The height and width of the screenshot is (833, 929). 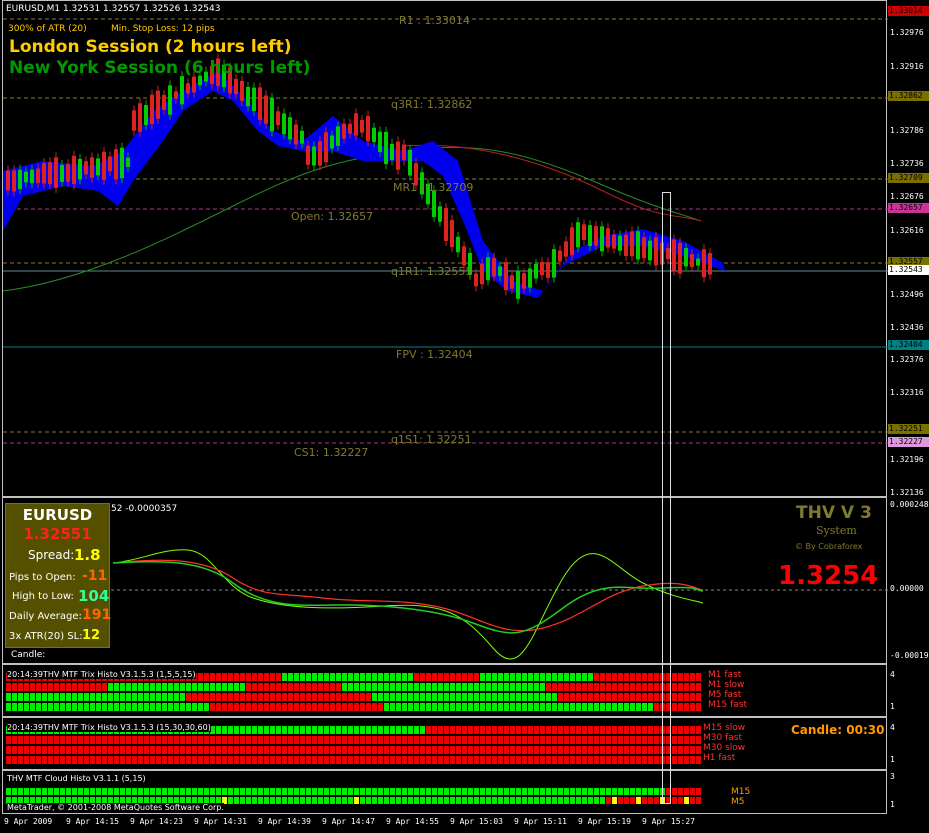 What do you see at coordinates (666, 498) in the screenshot?
I see `selection-marker` at bounding box center [666, 498].